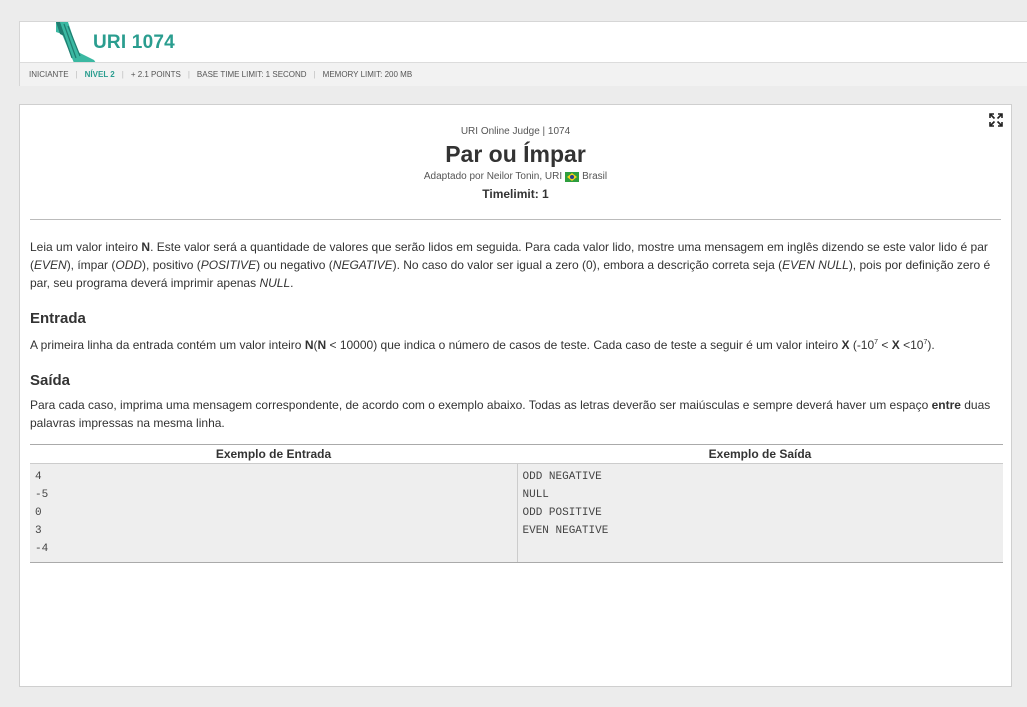 Image resolution: width=1027 pixels, height=707 pixels. Describe the element at coordinates (274, 513) in the screenshot. I see `sample-input: 4 -5 0 3 -4` at that location.